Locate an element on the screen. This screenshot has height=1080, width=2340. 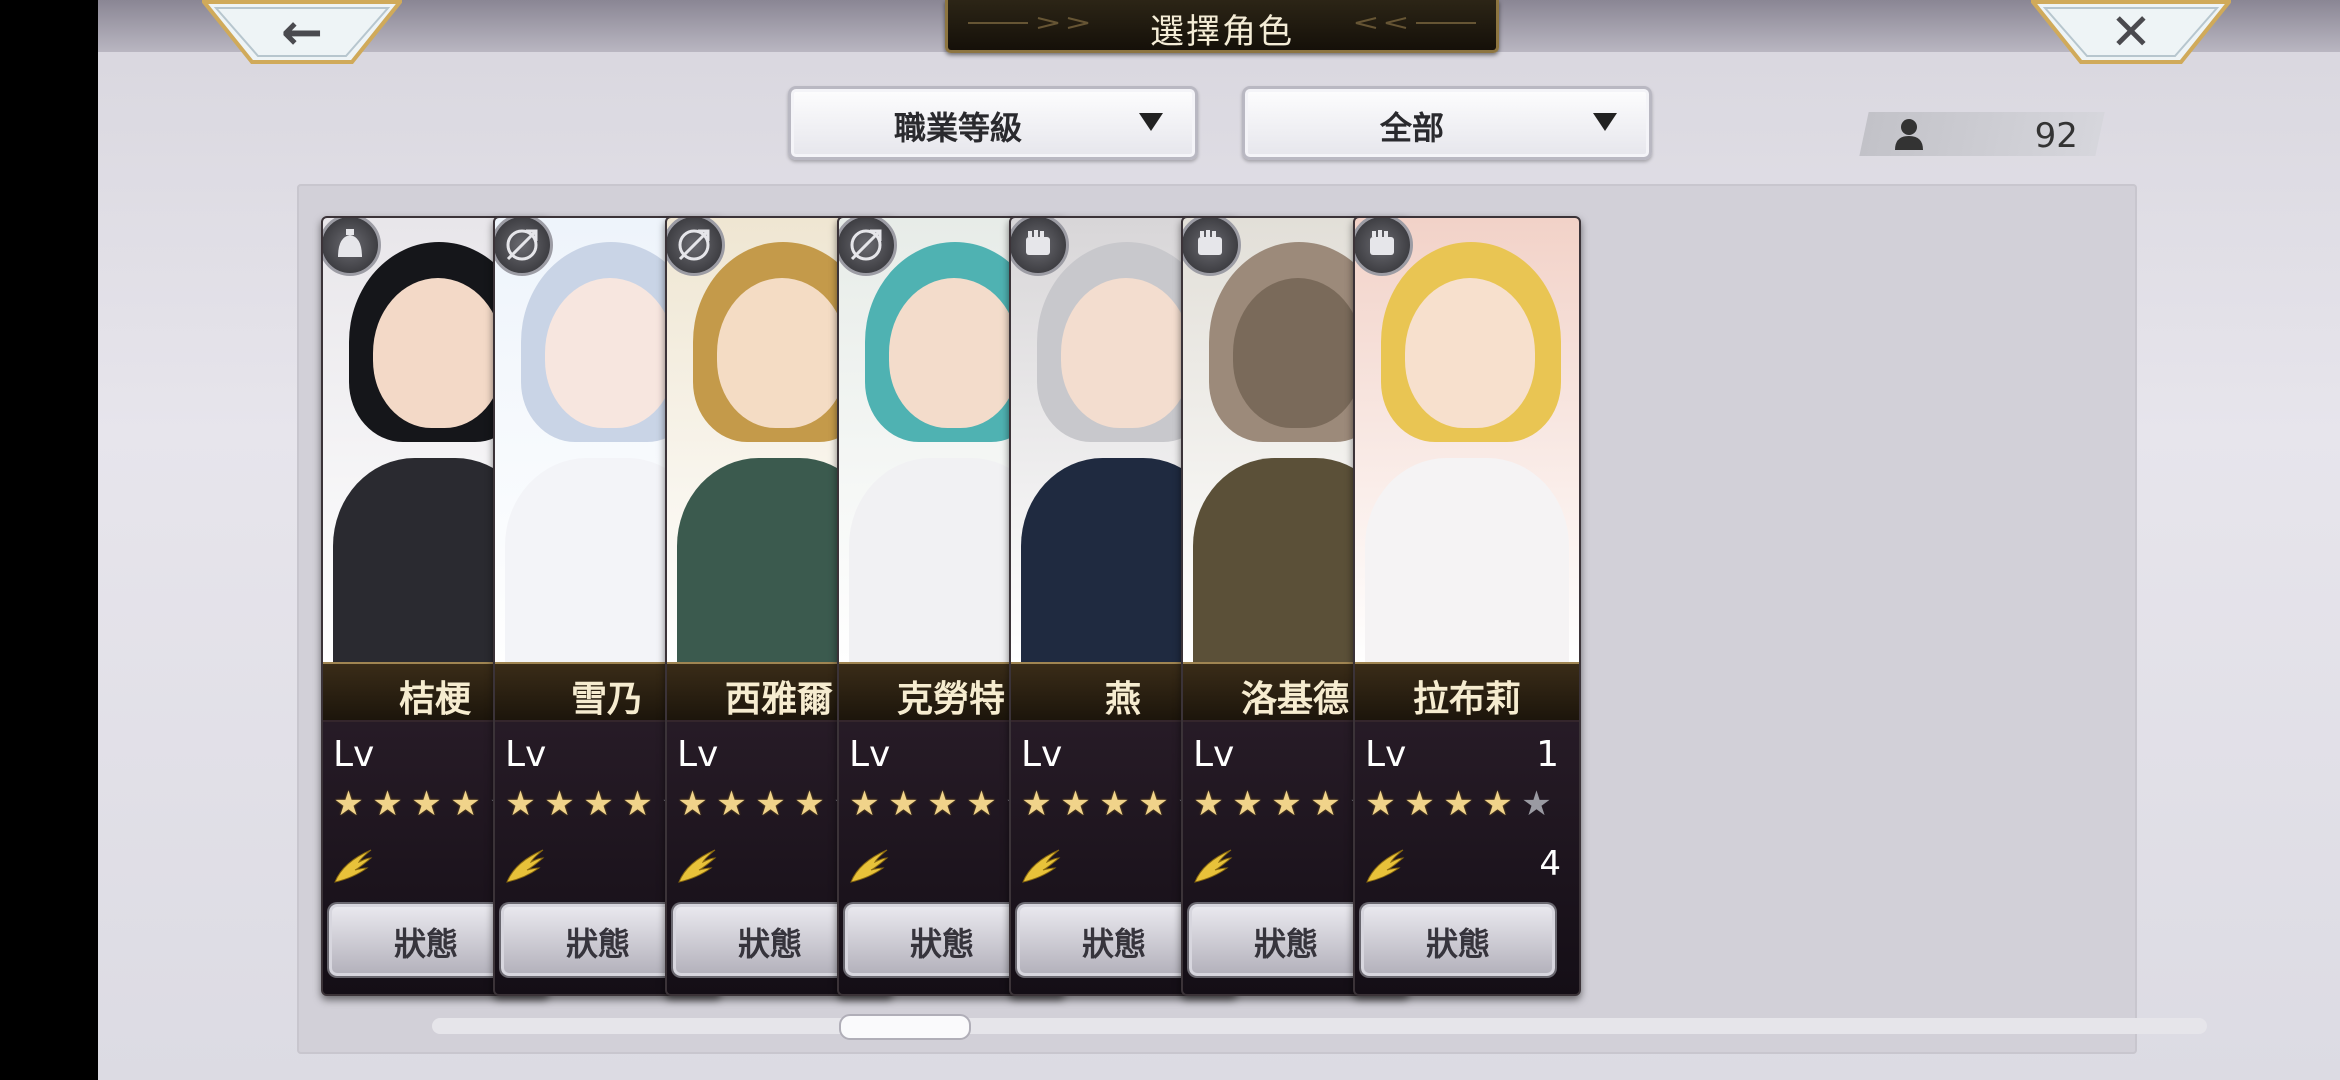
horizontal-scrollbar is located at coordinates (1319, 1026).